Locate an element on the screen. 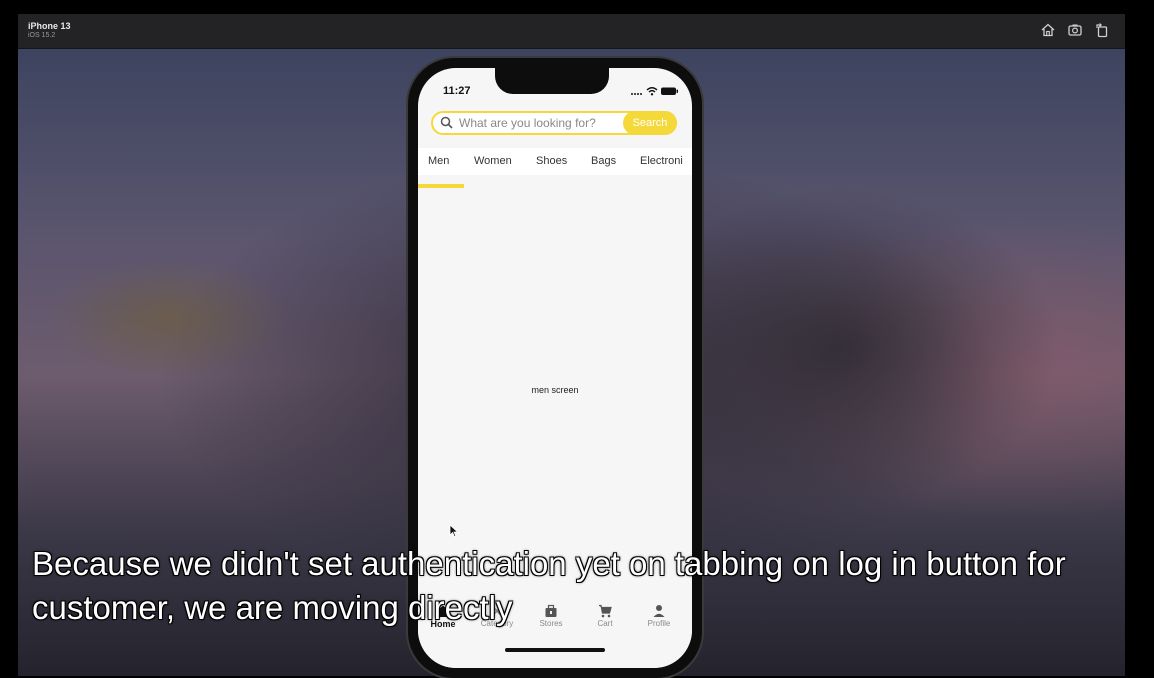 The image size is (1154, 678). battery-icon is located at coordinates (669, 91).